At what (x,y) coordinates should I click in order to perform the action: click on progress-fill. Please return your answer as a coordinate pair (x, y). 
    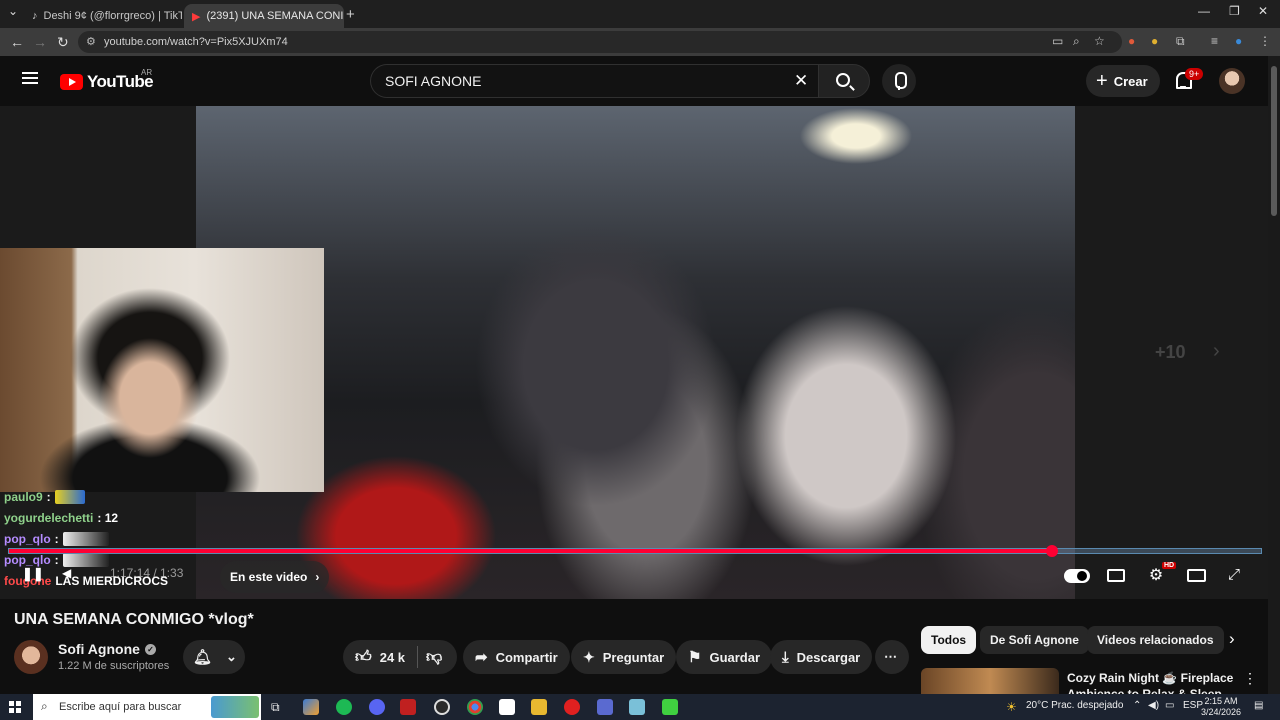
    Looking at the image, I should click on (530, 551).